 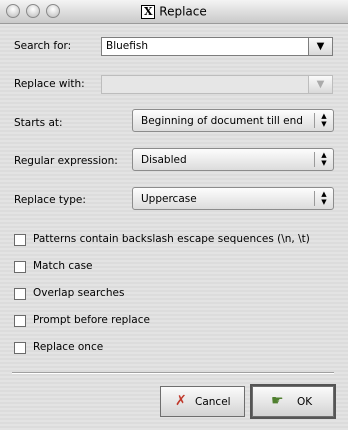 I want to click on replace-input, so click(x=205, y=84).